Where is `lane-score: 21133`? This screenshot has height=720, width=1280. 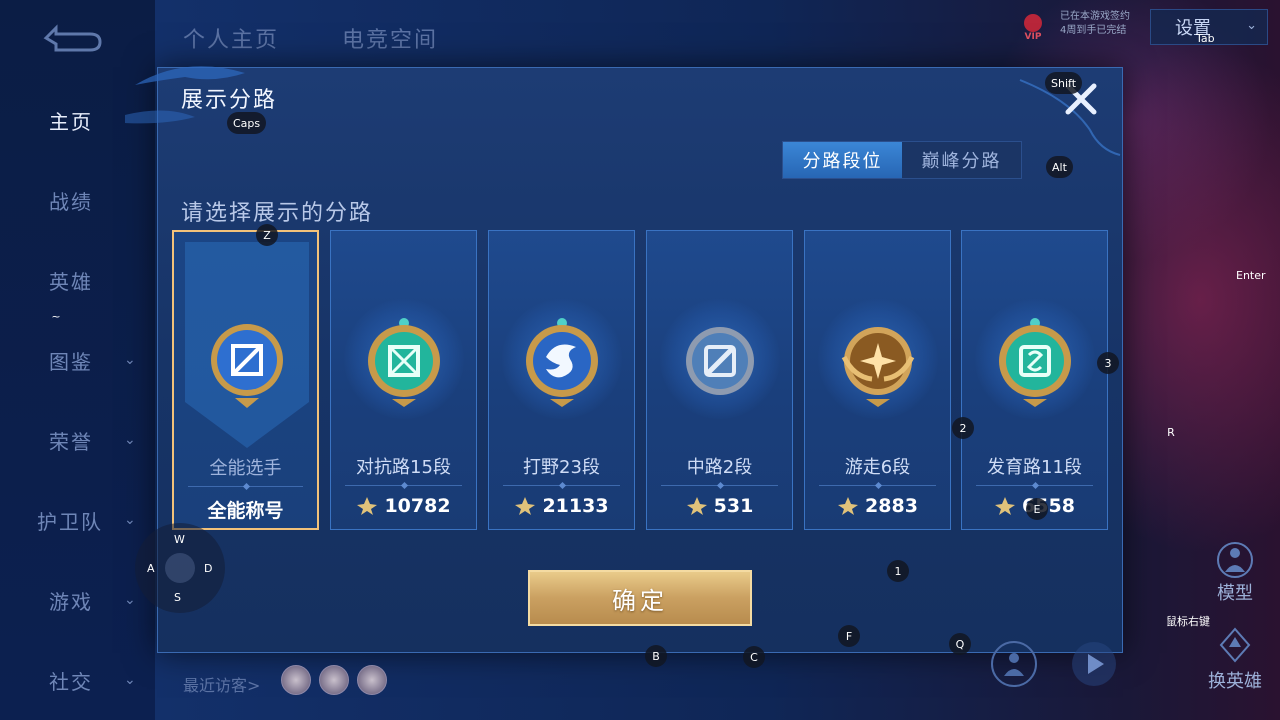
lane-score: 21133 is located at coordinates (561, 506).